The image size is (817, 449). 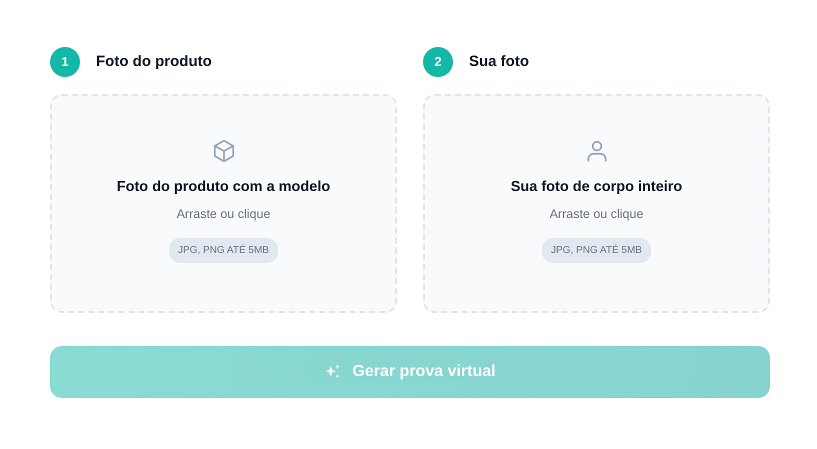 What do you see at coordinates (499, 62) in the screenshot?
I see `step-title: Sua foto` at bounding box center [499, 62].